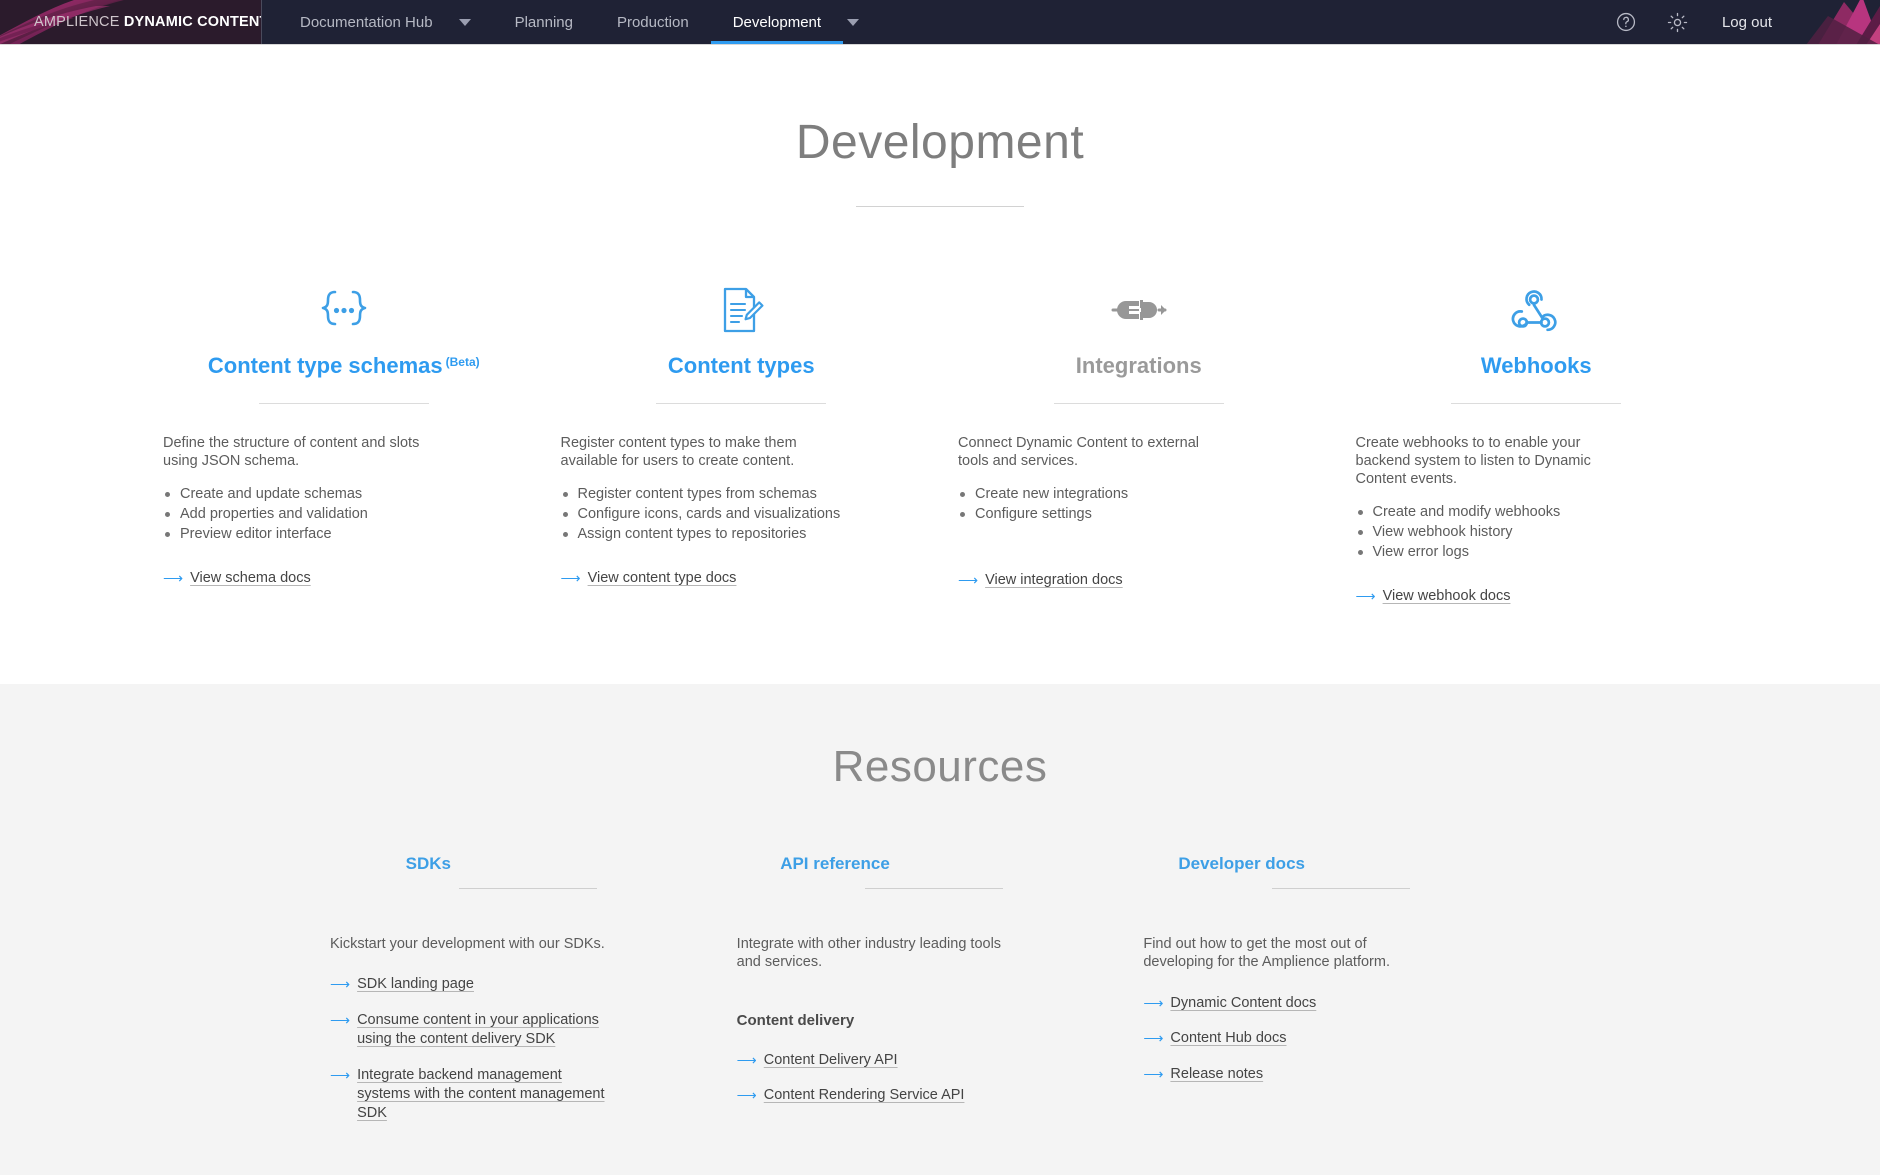 The height and width of the screenshot is (1175, 1880). Describe the element at coordinates (1243, 1002) in the screenshot. I see `link-label: Dynamic Content docs` at that location.